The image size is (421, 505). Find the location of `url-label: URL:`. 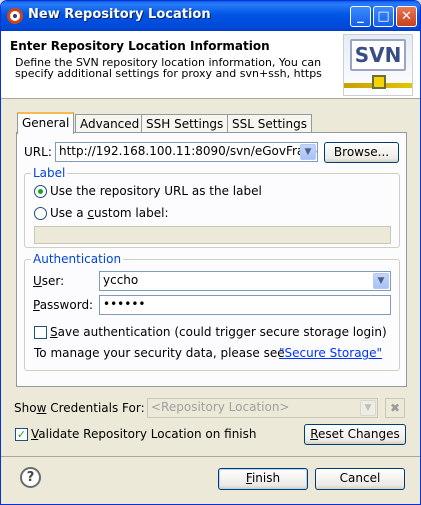

url-label: URL: is located at coordinates (38, 152).